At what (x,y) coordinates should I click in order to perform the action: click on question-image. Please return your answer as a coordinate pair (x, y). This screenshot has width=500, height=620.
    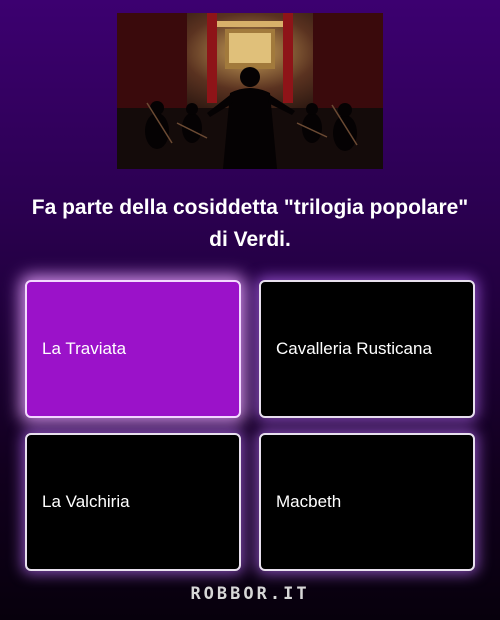
    Looking at the image, I should click on (250, 91).